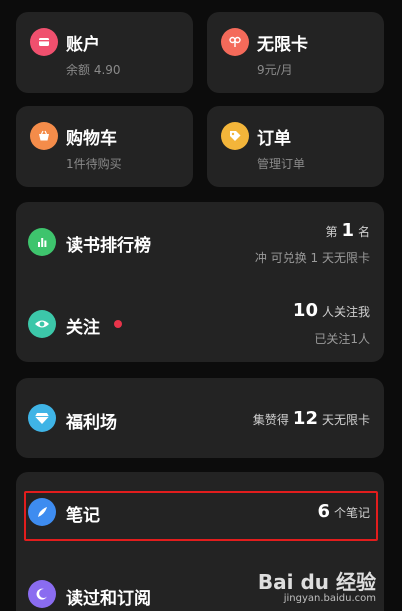 This screenshot has height=611, width=402. Describe the element at coordinates (200, 322) in the screenshot. I see `follow-row: 关注 10 人关注我 已关注1人` at that location.